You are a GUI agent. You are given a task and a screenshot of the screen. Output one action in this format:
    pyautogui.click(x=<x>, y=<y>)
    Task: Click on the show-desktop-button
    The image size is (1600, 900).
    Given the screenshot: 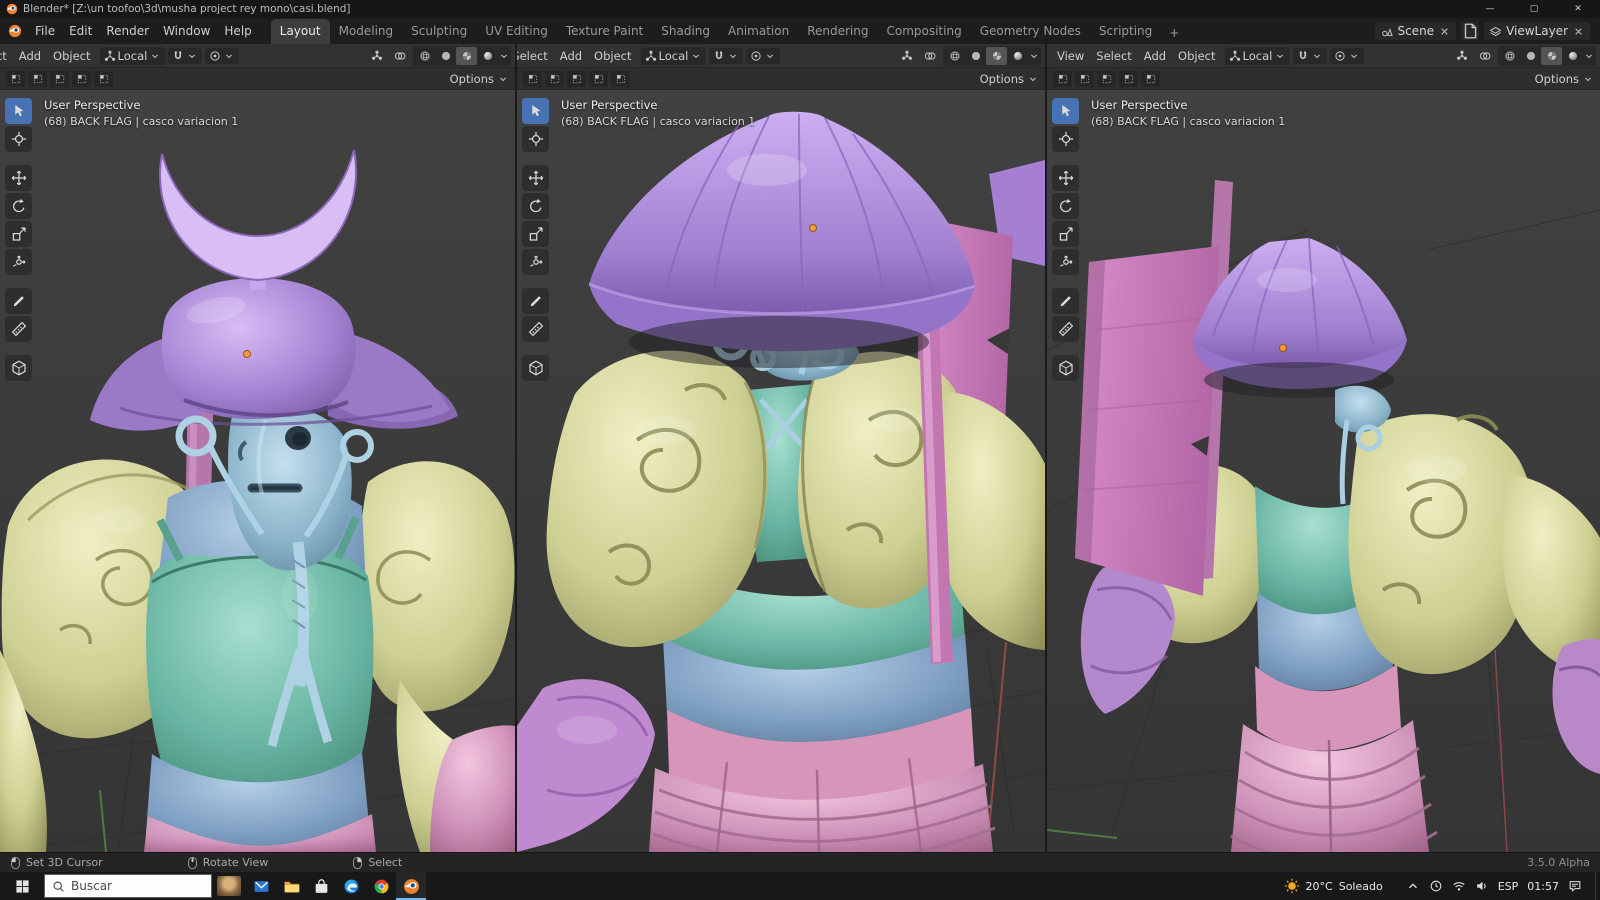 What is the action you would take?
    pyautogui.click(x=1597, y=886)
    